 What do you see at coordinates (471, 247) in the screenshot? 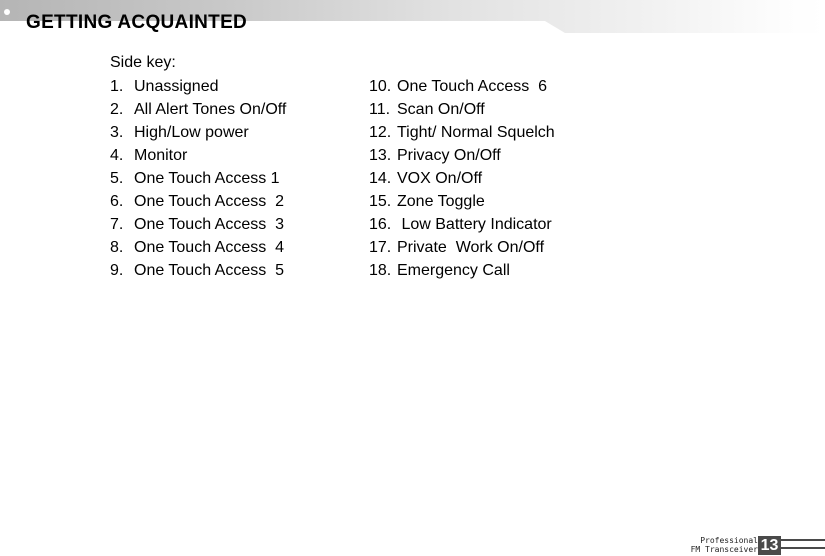
I see `list-item-label: Private Work On/Off` at bounding box center [471, 247].